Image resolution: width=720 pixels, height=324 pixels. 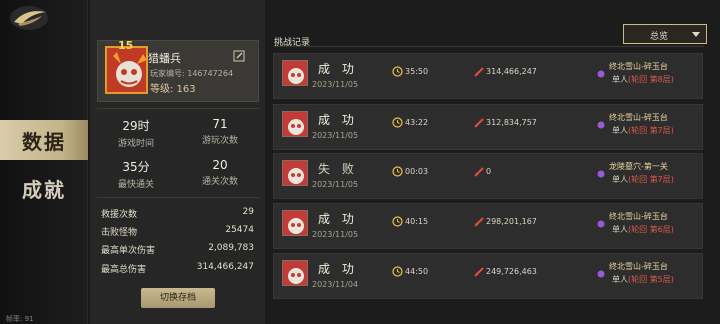 I want to click on stat-value: 20, so click(x=220, y=165).